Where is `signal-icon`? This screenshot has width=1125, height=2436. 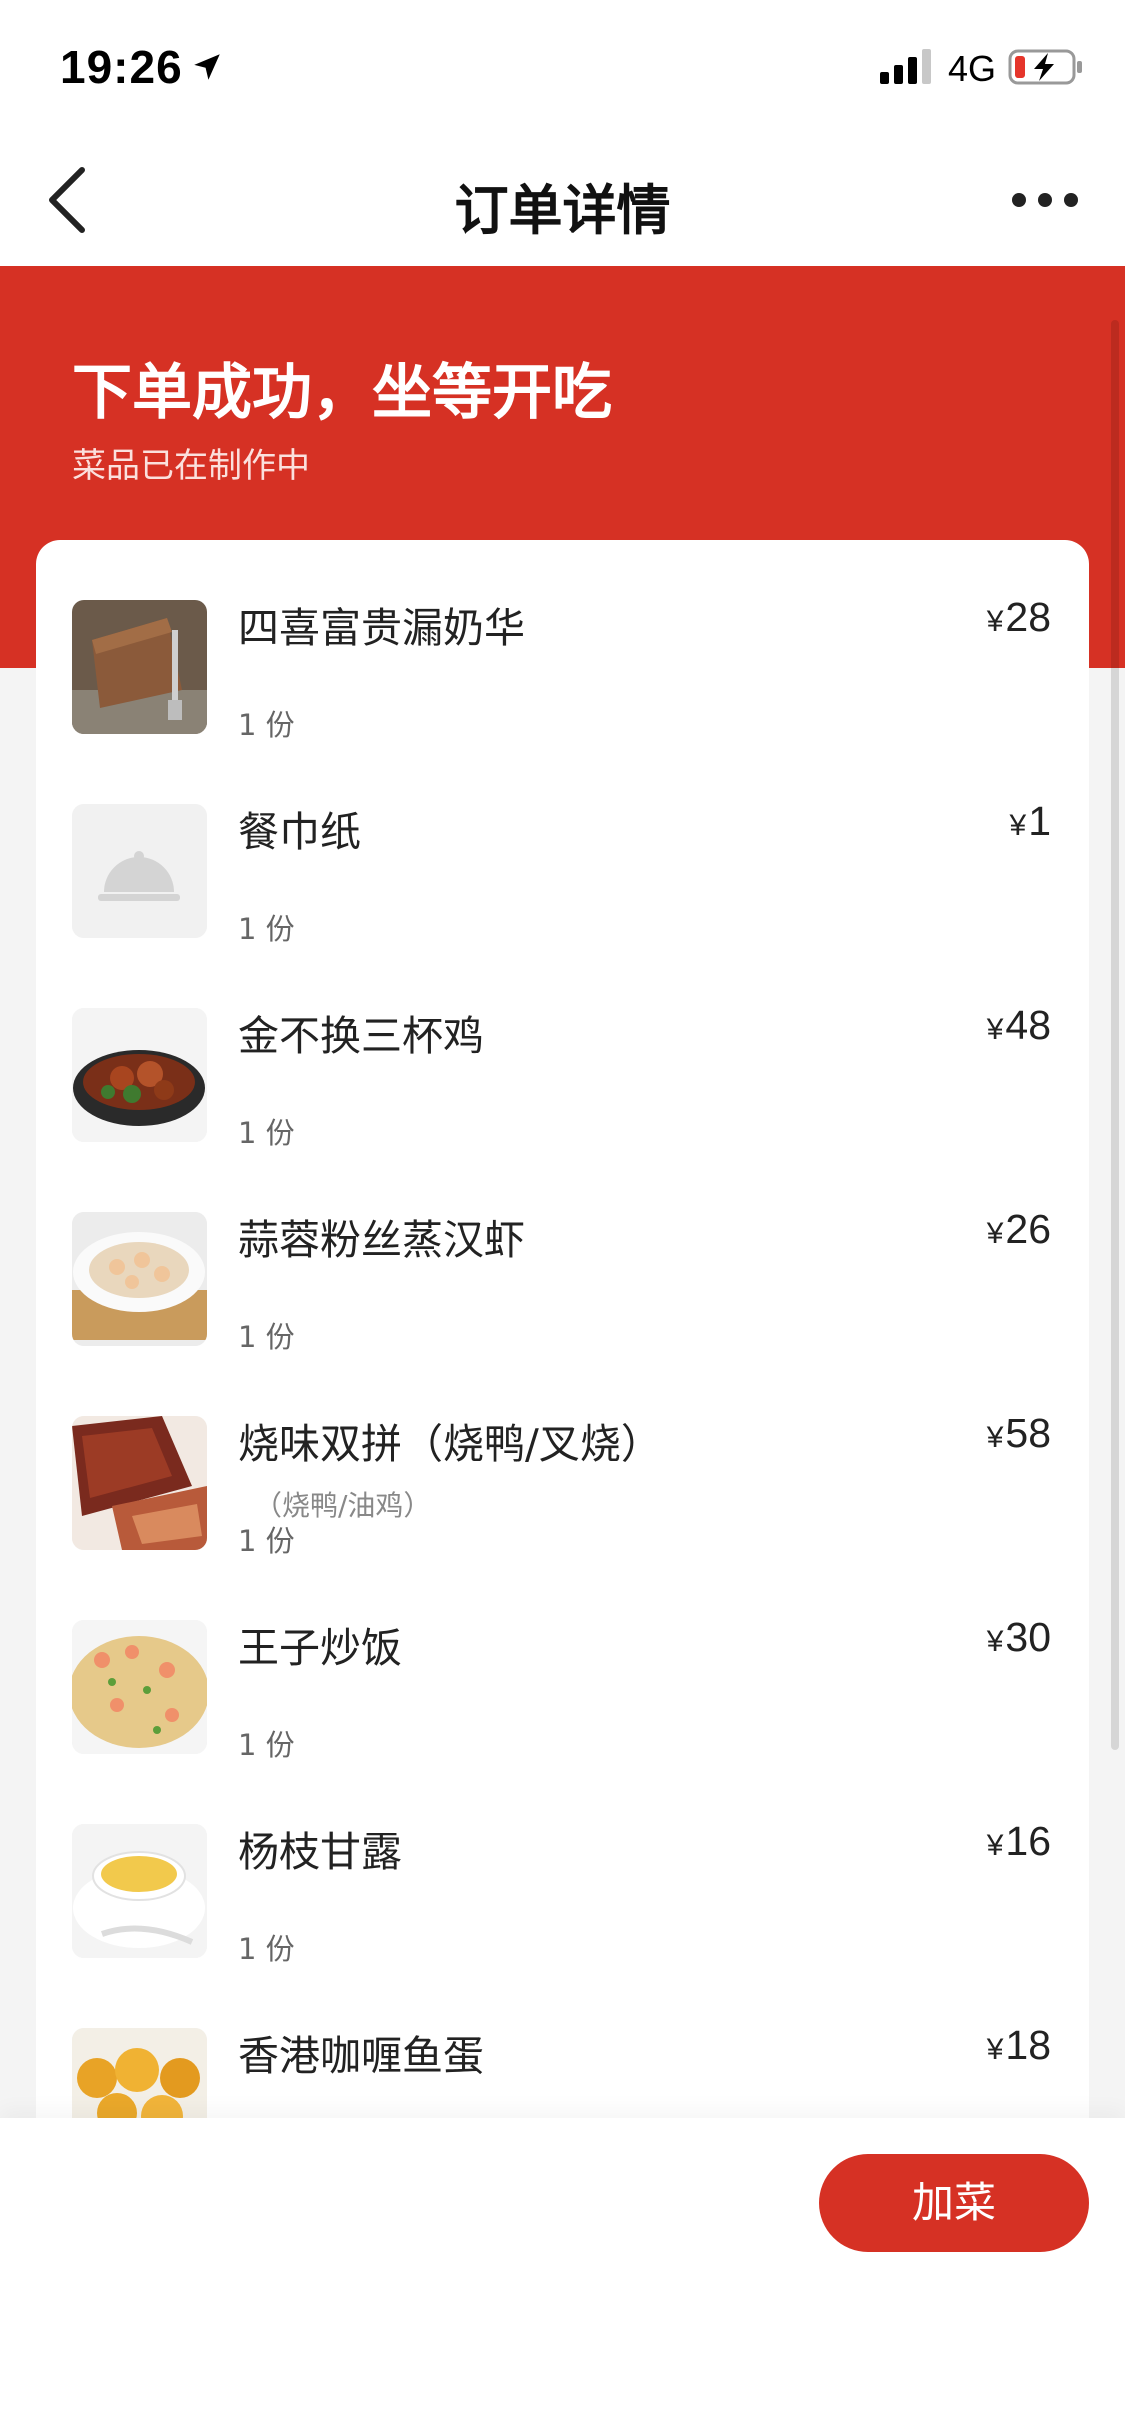
signal-icon is located at coordinates (905, 66).